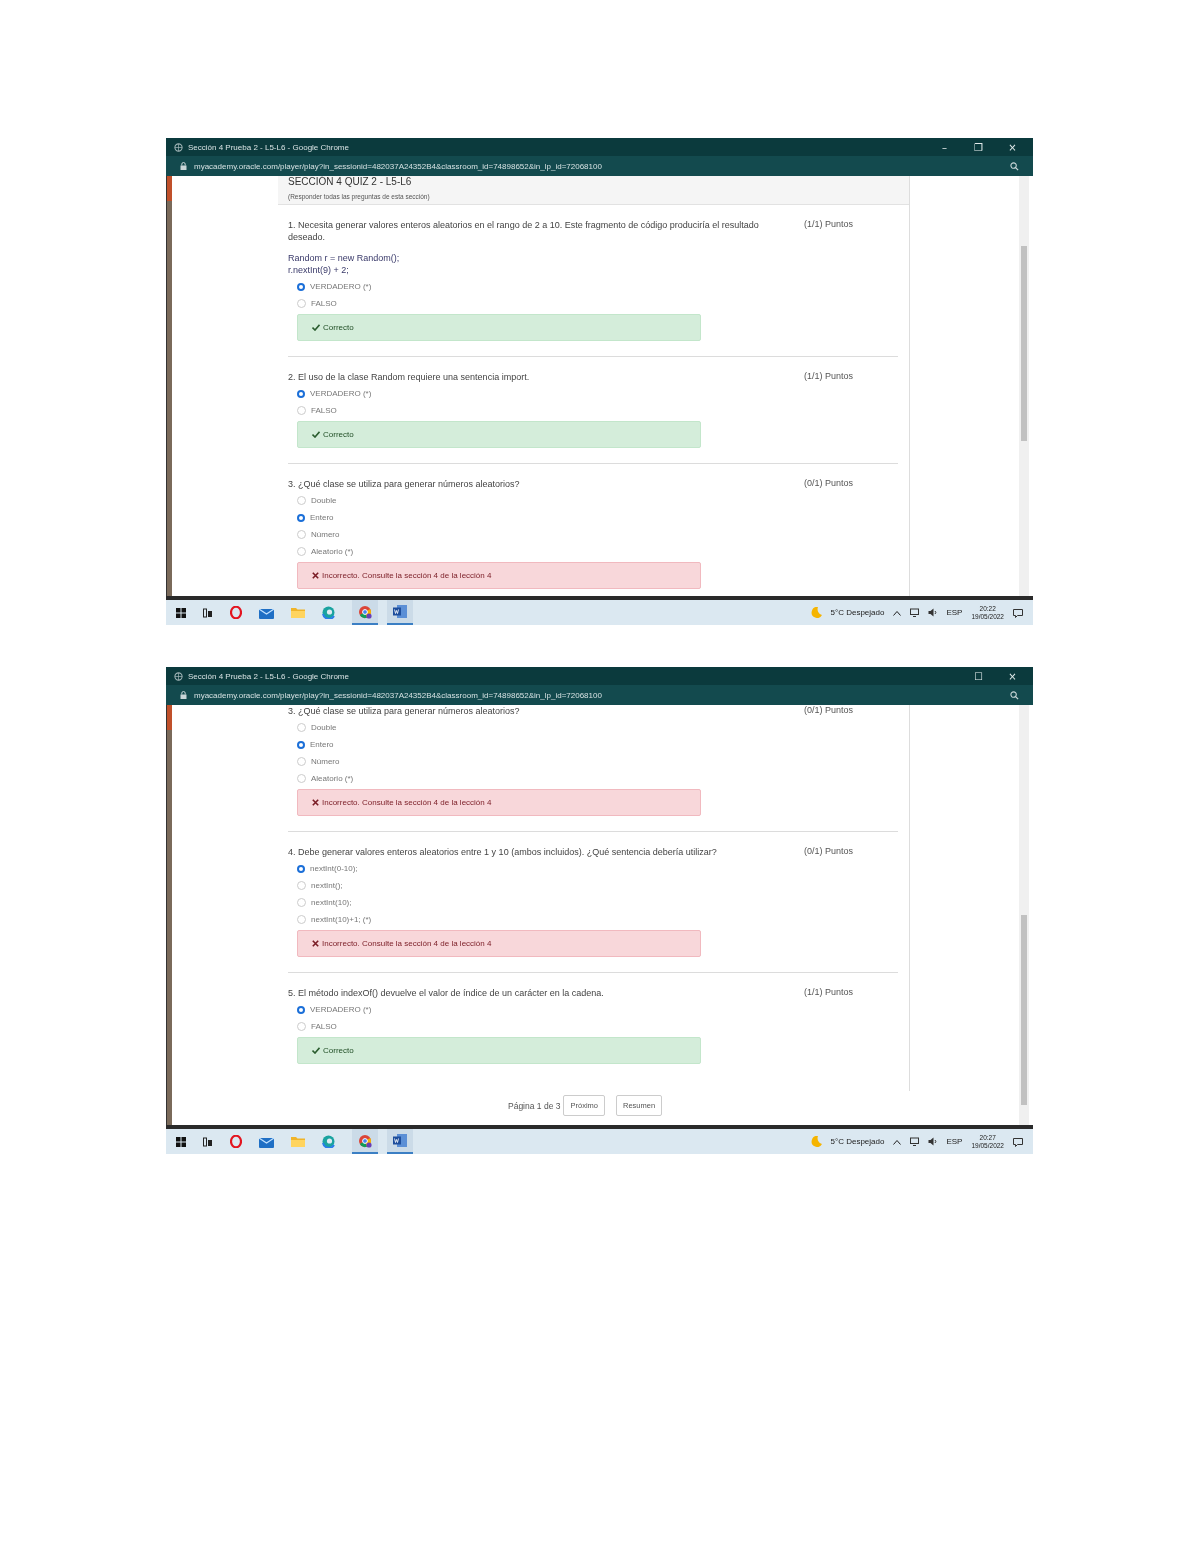  I want to click on option-label: nextInt();, so click(327, 885).